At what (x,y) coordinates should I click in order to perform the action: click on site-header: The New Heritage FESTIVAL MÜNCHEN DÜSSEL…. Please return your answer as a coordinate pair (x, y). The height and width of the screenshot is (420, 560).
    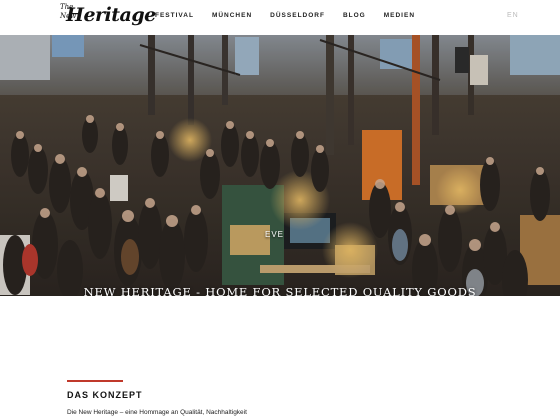
    Looking at the image, I should click on (280, 17).